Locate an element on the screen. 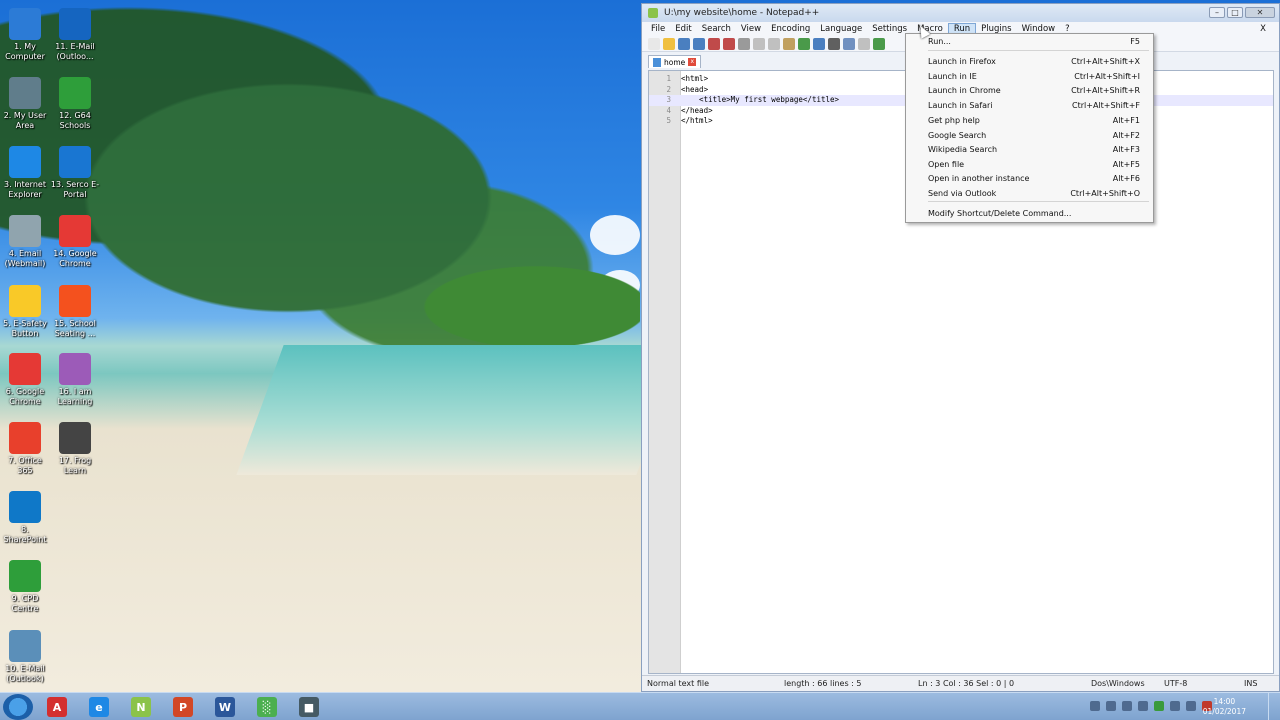  run-menu-item: Send via Outlook Ctrl+Alt+Shift+O is located at coordinates (1029, 194).